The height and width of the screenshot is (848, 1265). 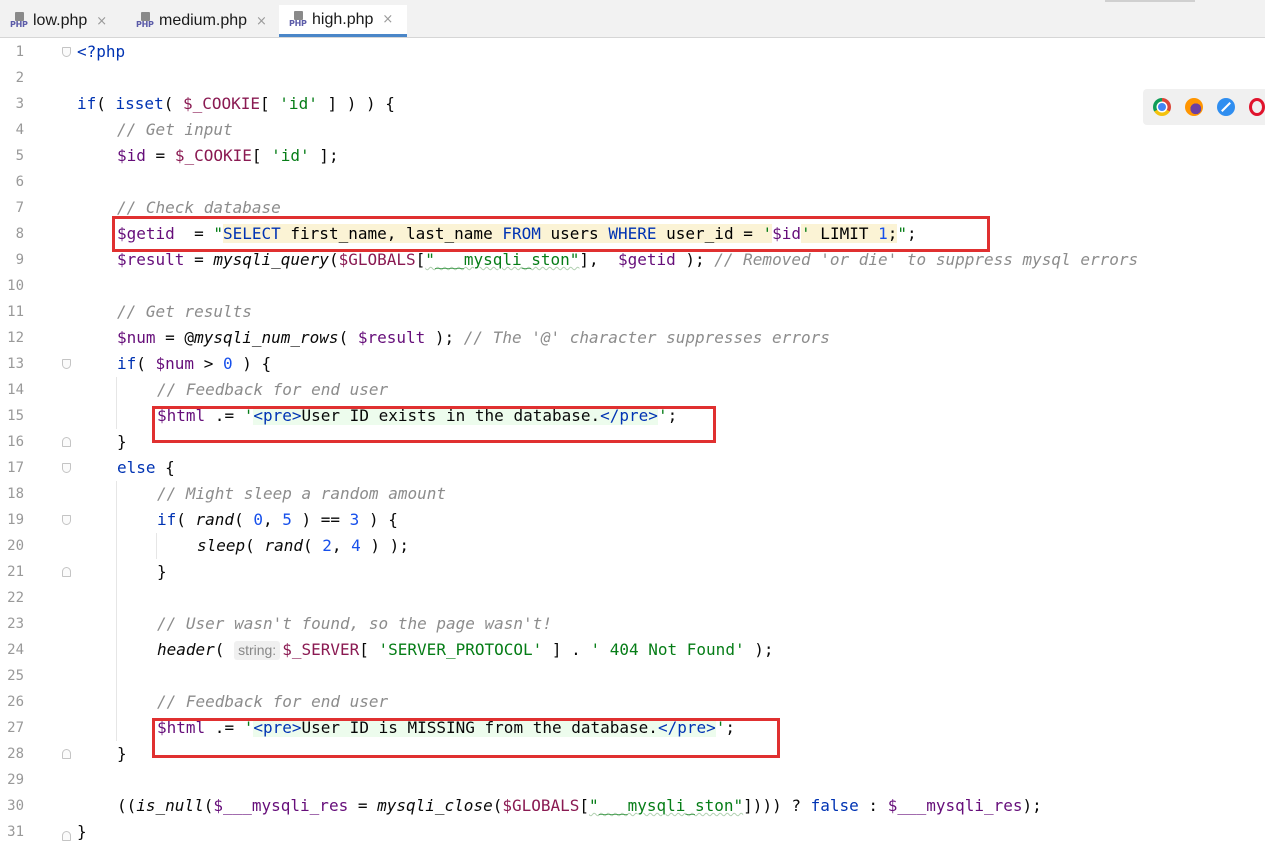 What do you see at coordinates (15, 494) in the screenshot?
I see `line-number: 18` at bounding box center [15, 494].